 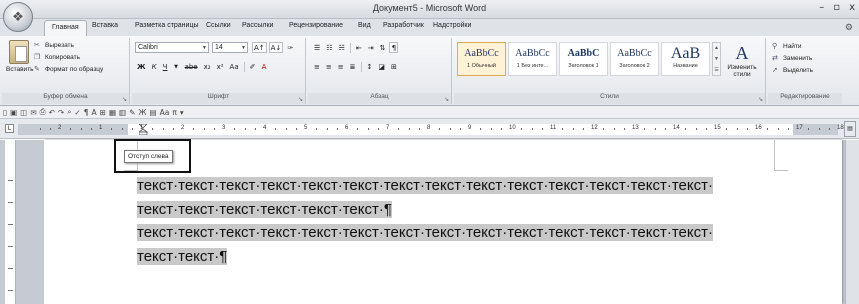 I want to click on replace-icon: ⇄, so click(x=775, y=58).